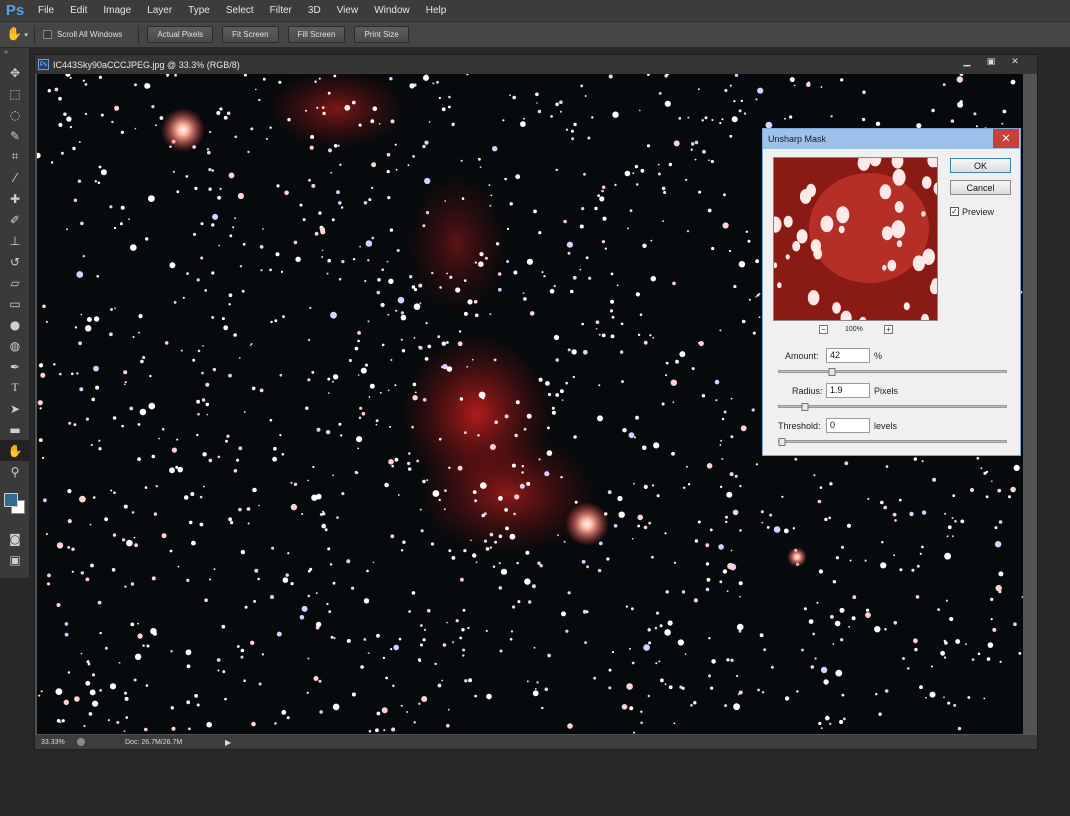  I want to click on color-swatches, so click(14, 505).